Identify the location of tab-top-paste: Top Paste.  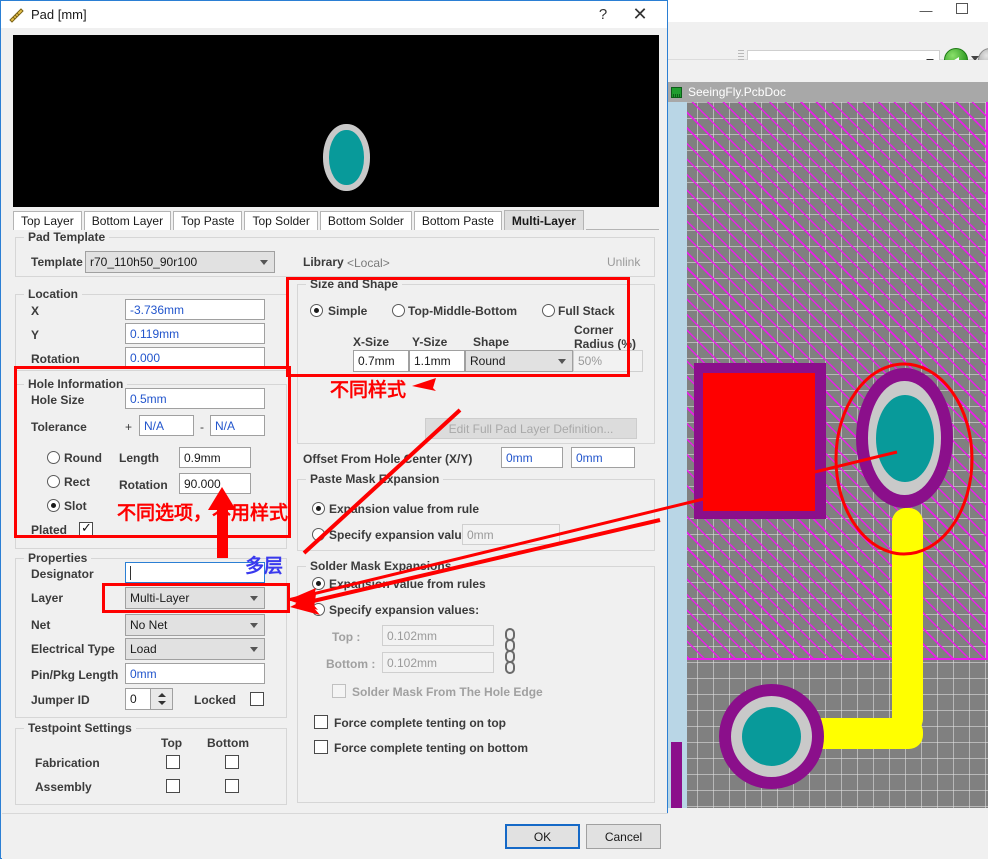
(208, 220).